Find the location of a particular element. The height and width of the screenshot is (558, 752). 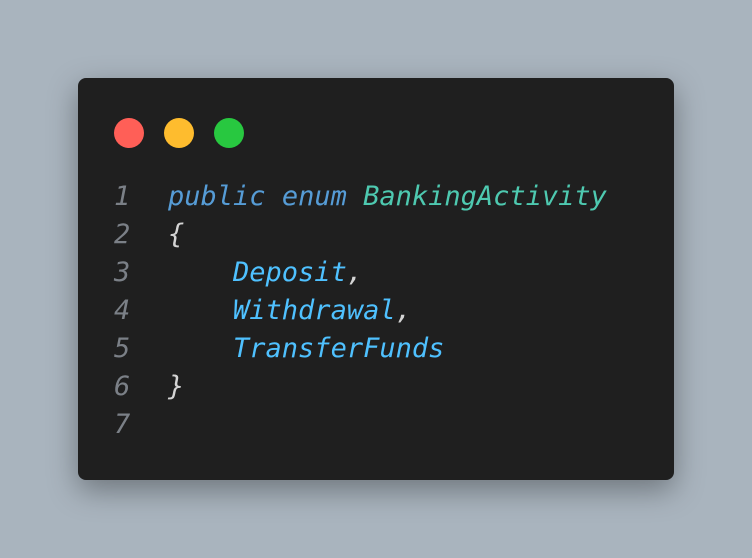

code-text: Deposit, is located at coordinates (265, 273).